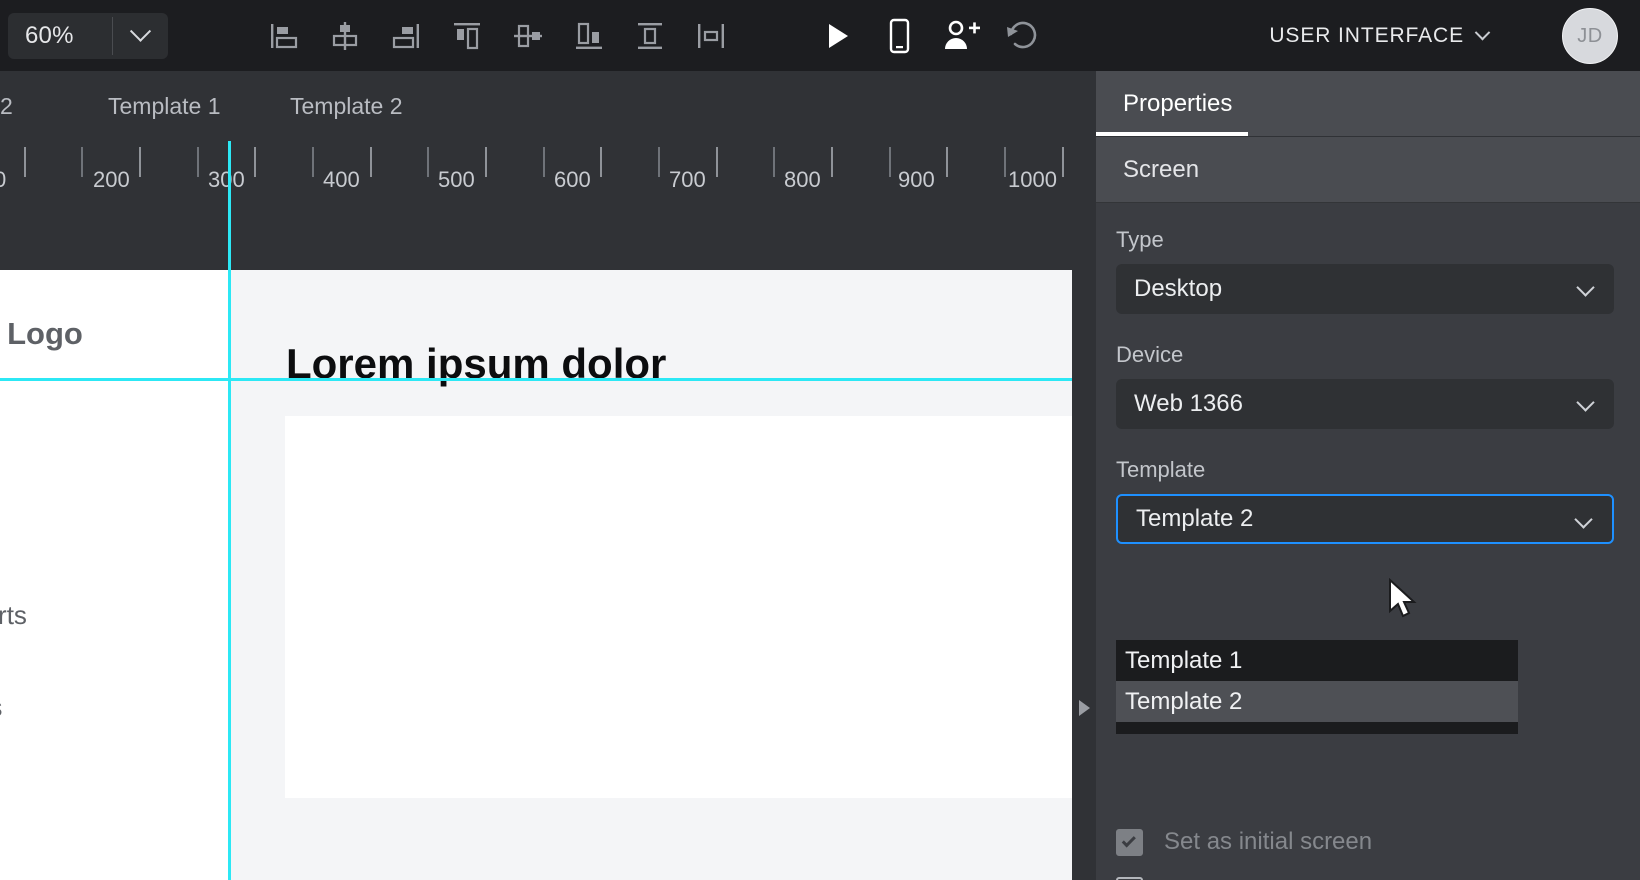 Image resolution: width=1640 pixels, height=880 pixels. What do you see at coordinates (41, 333) in the screenshot?
I see `artboard-logo: ing Logo` at bounding box center [41, 333].